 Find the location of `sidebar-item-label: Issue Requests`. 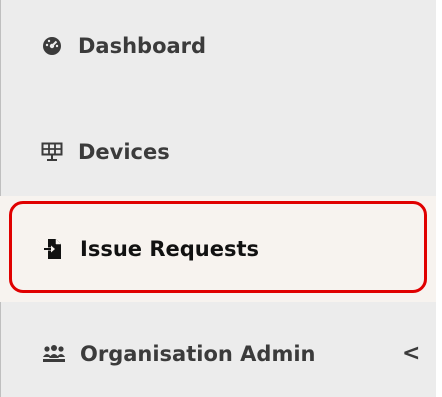

sidebar-item-label: Issue Requests is located at coordinates (169, 249).